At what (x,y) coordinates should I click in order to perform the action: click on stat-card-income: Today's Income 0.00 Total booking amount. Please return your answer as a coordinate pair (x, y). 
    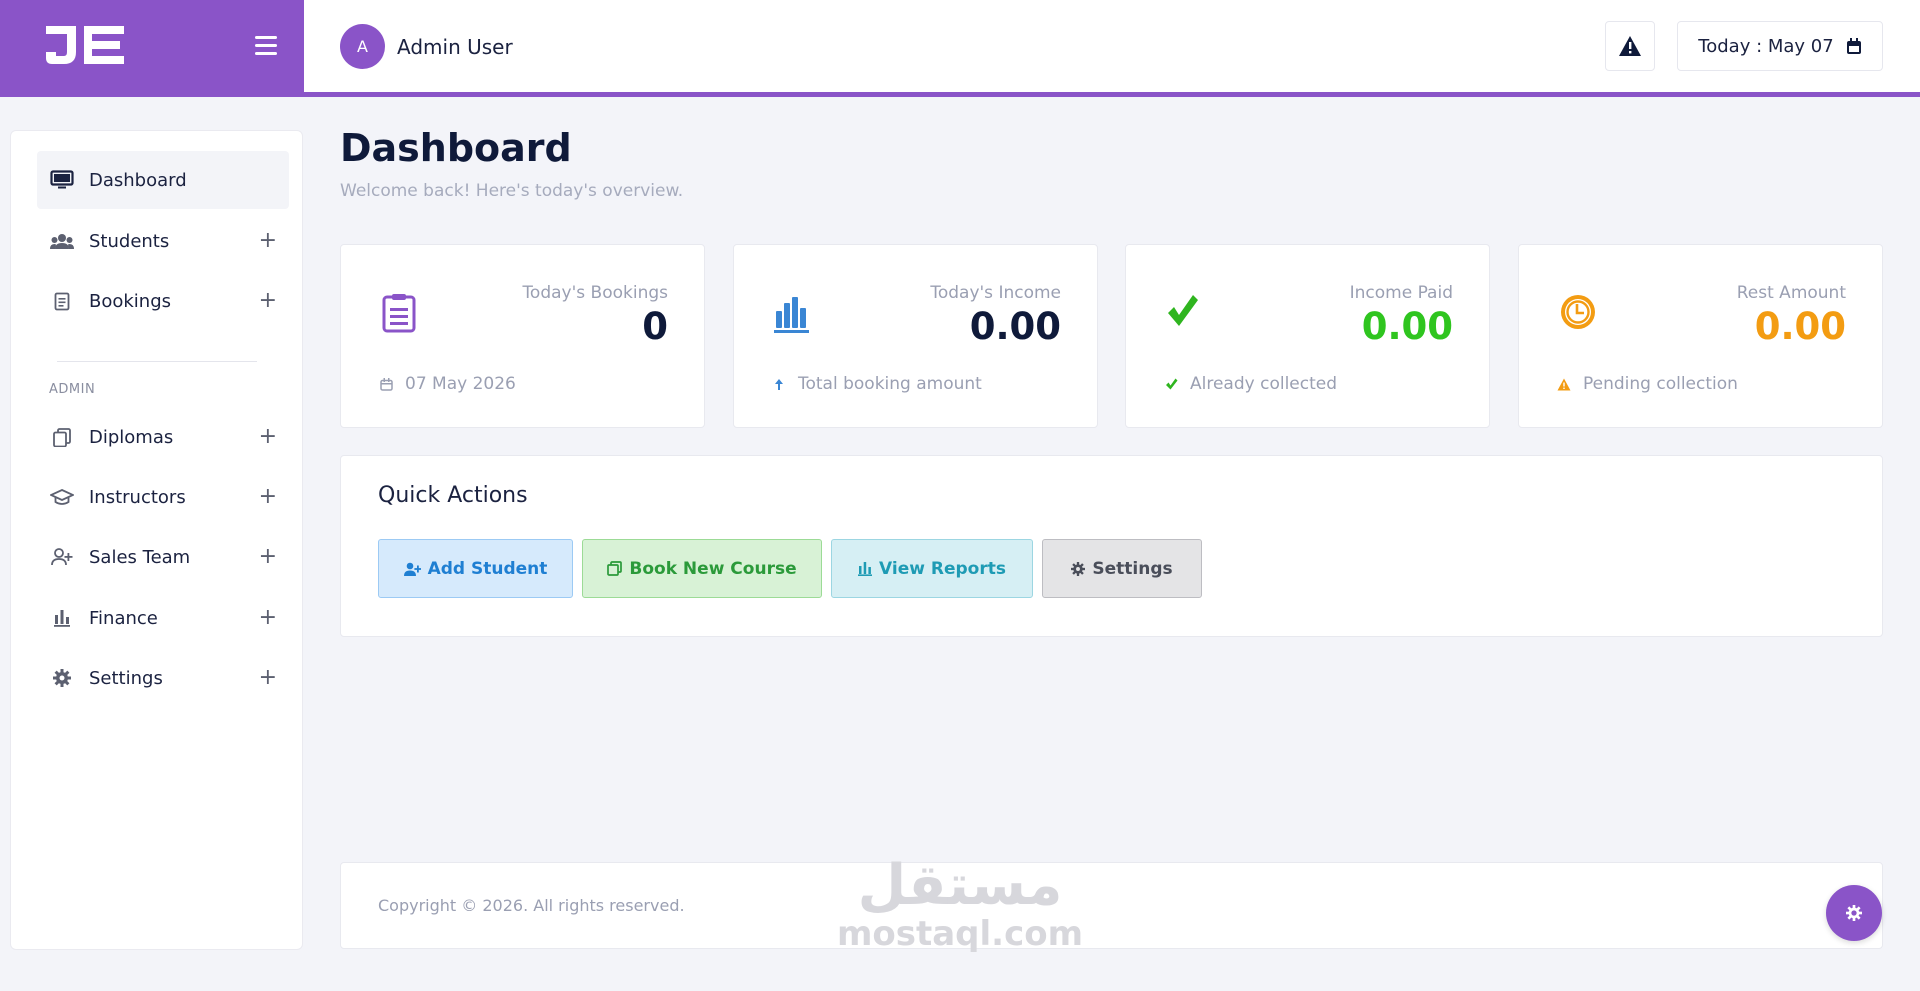
    Looking at the image, I should click on (915, 336).